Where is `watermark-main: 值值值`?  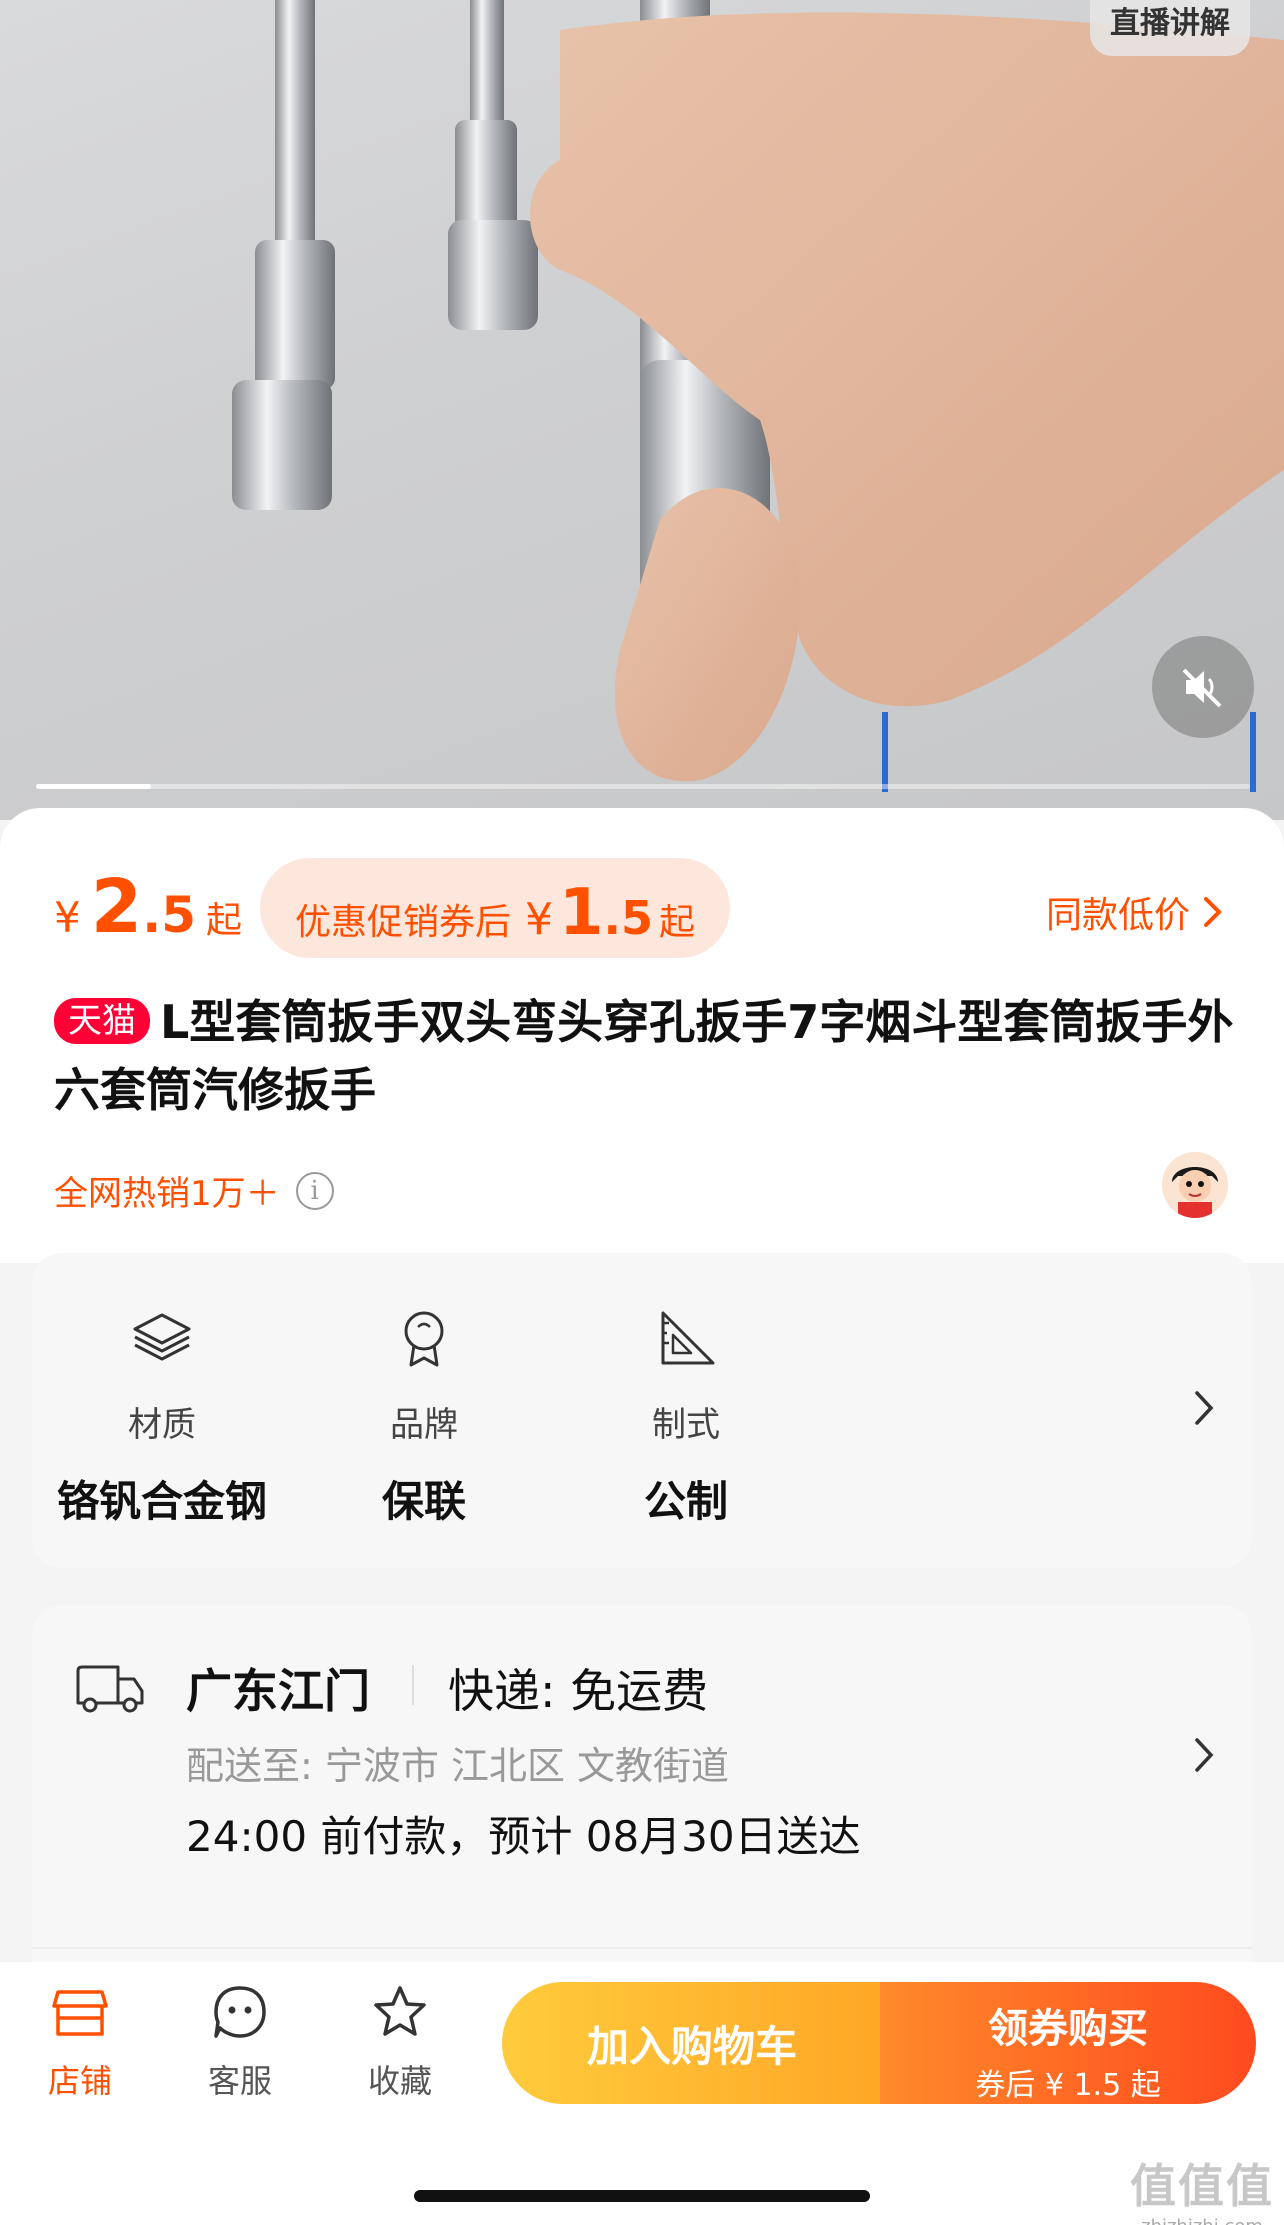 watermark-main: 值值值 is located at coordinates (1202, 2186).